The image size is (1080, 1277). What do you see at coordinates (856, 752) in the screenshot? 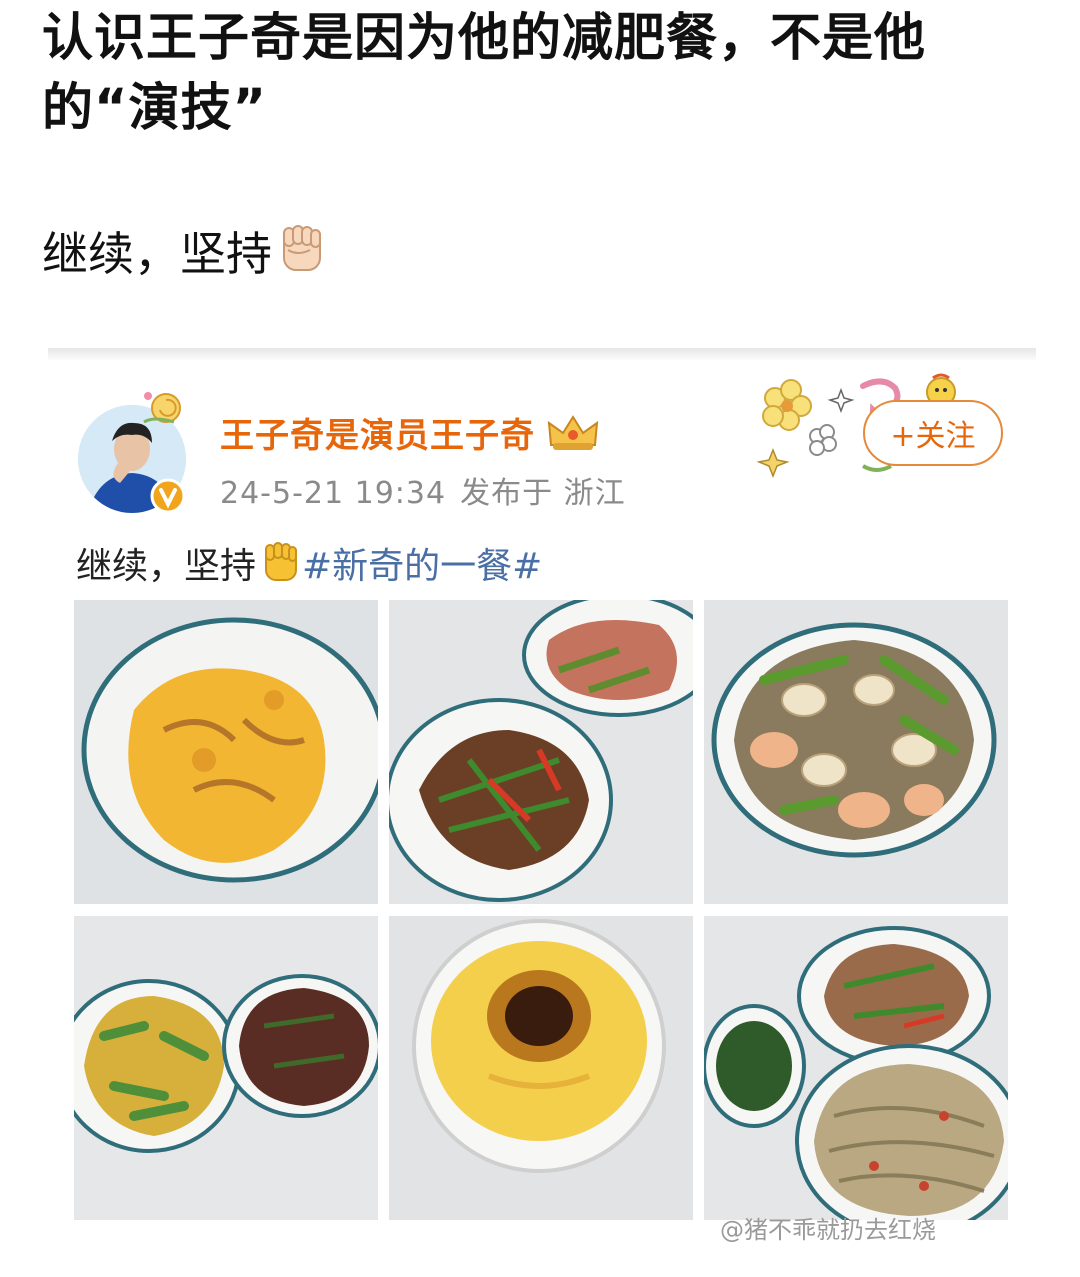
I see `photo-3-mushroom-stirfry` at bounding box center [856, 752].